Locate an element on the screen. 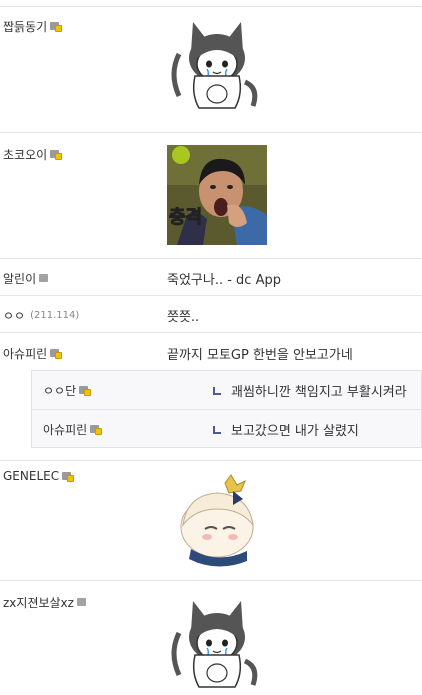 Image resolution: width=422 pixels, height=695 pixels. comment-author: GENELEC is located at coordinates (39, 476).